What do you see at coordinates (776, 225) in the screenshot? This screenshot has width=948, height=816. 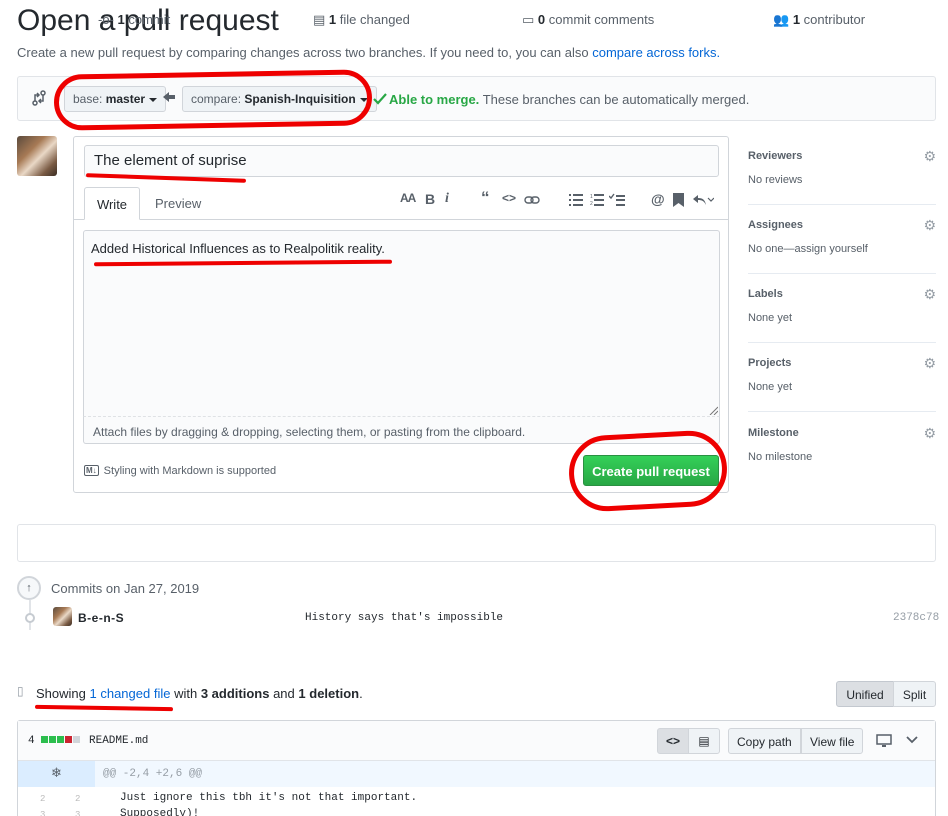 I see `sidebar-title: Assignees` at bounding box center [776, 225].